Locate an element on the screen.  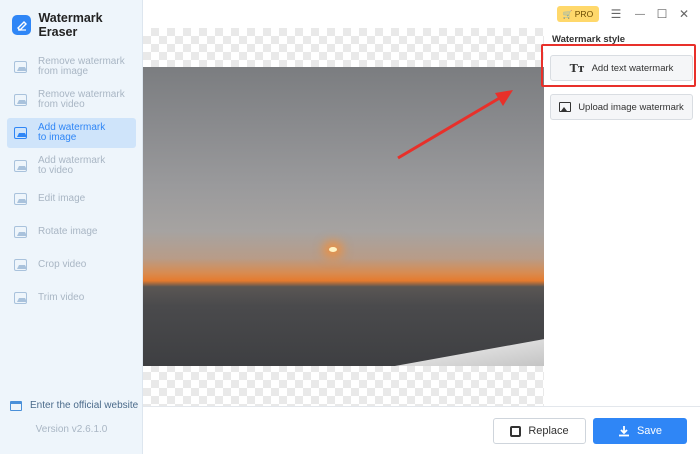
sidebar-item-label: Edit image is located at coordinates (62, 198).